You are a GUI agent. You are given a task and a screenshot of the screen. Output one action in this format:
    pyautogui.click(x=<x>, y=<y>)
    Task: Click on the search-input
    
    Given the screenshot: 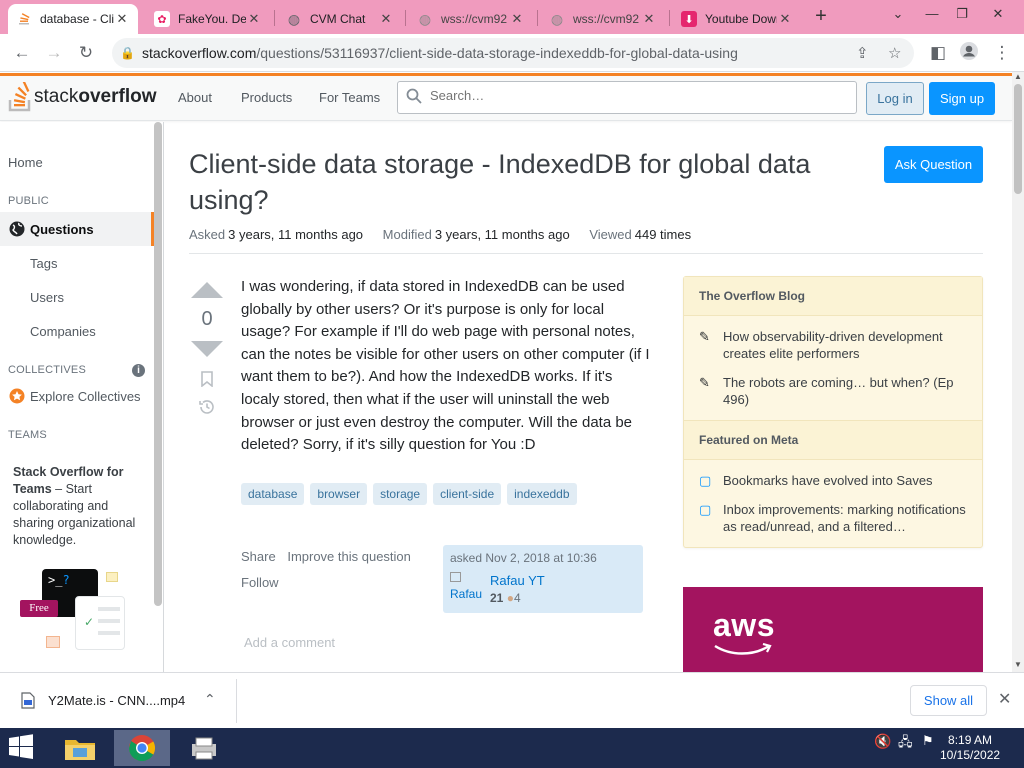 What is the action you would take?
    pyautogui.click(x=630, y=95)
    